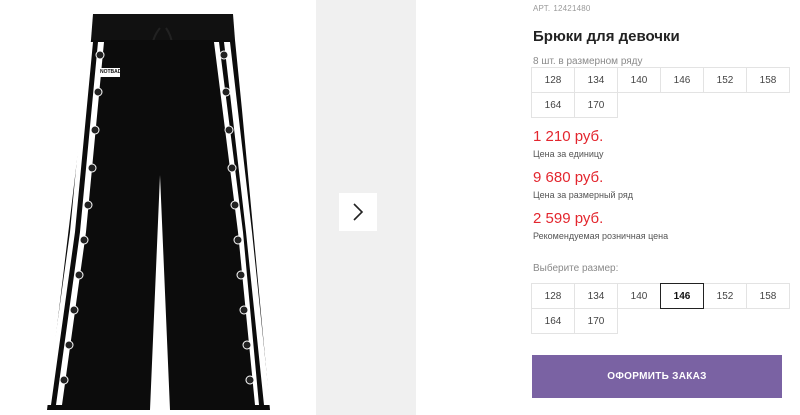 This screenshot has width=800, height=415. What do you see at coordinates (542, 8) in the screenshot?
I see `sku-prefix: АРТ.` at bounding box center [542, 8].